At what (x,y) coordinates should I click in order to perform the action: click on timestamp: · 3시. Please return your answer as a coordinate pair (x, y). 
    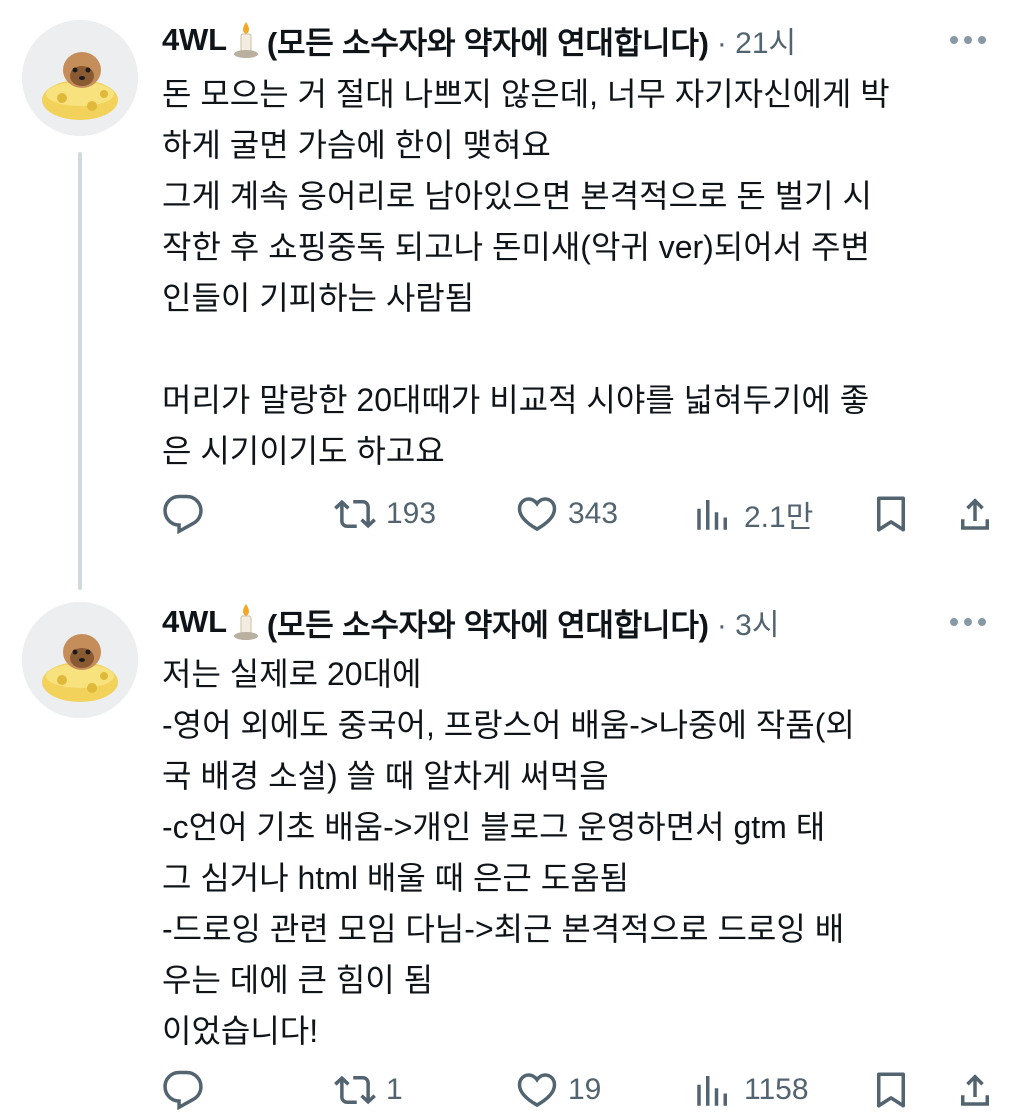
    Looking at the image, I should click on (748, 622).